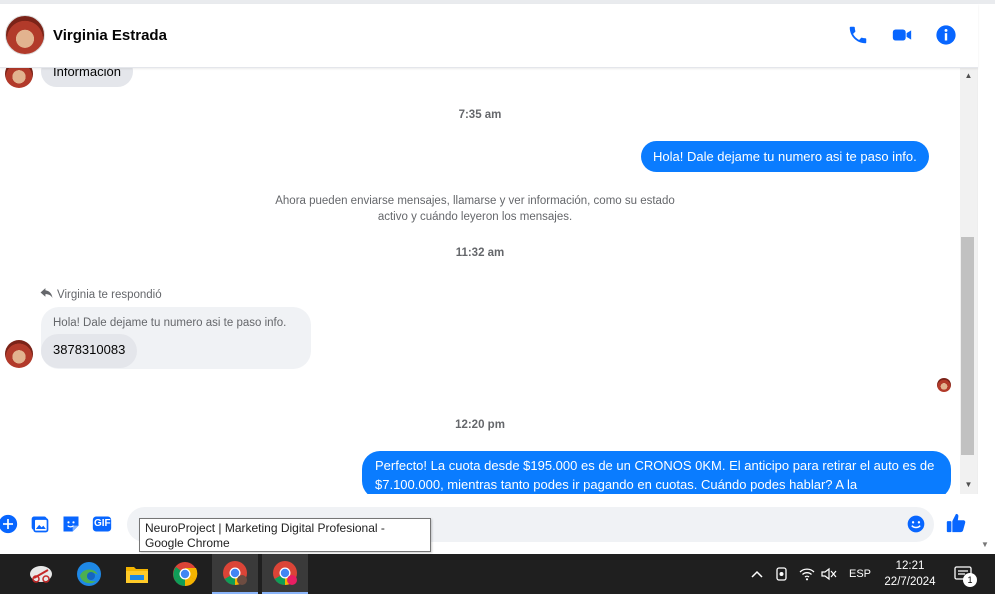 The width and height of the screenshot is (995, 594). What do you see at coordinates (497, 574) in the screenshot?
I see `windows-taskbar: ESP 12:21 22/7/2024 1` at bounding box center [497, 574].